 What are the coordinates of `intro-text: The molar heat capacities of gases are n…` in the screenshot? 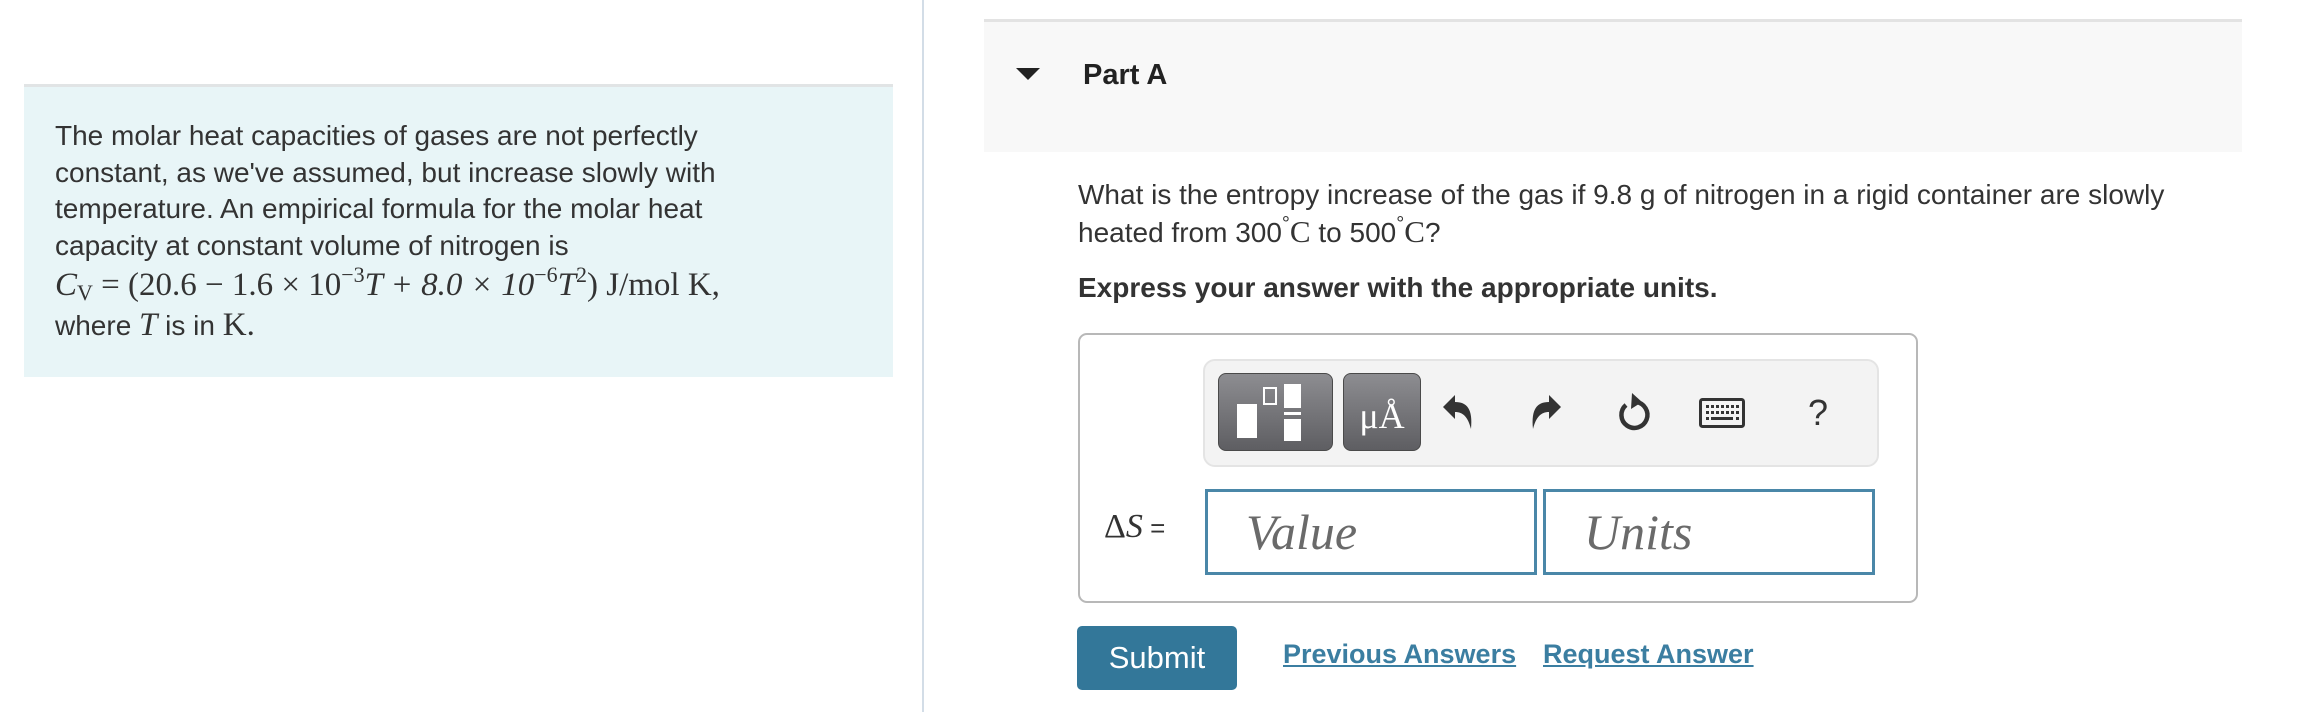 It's located at (470, 231).